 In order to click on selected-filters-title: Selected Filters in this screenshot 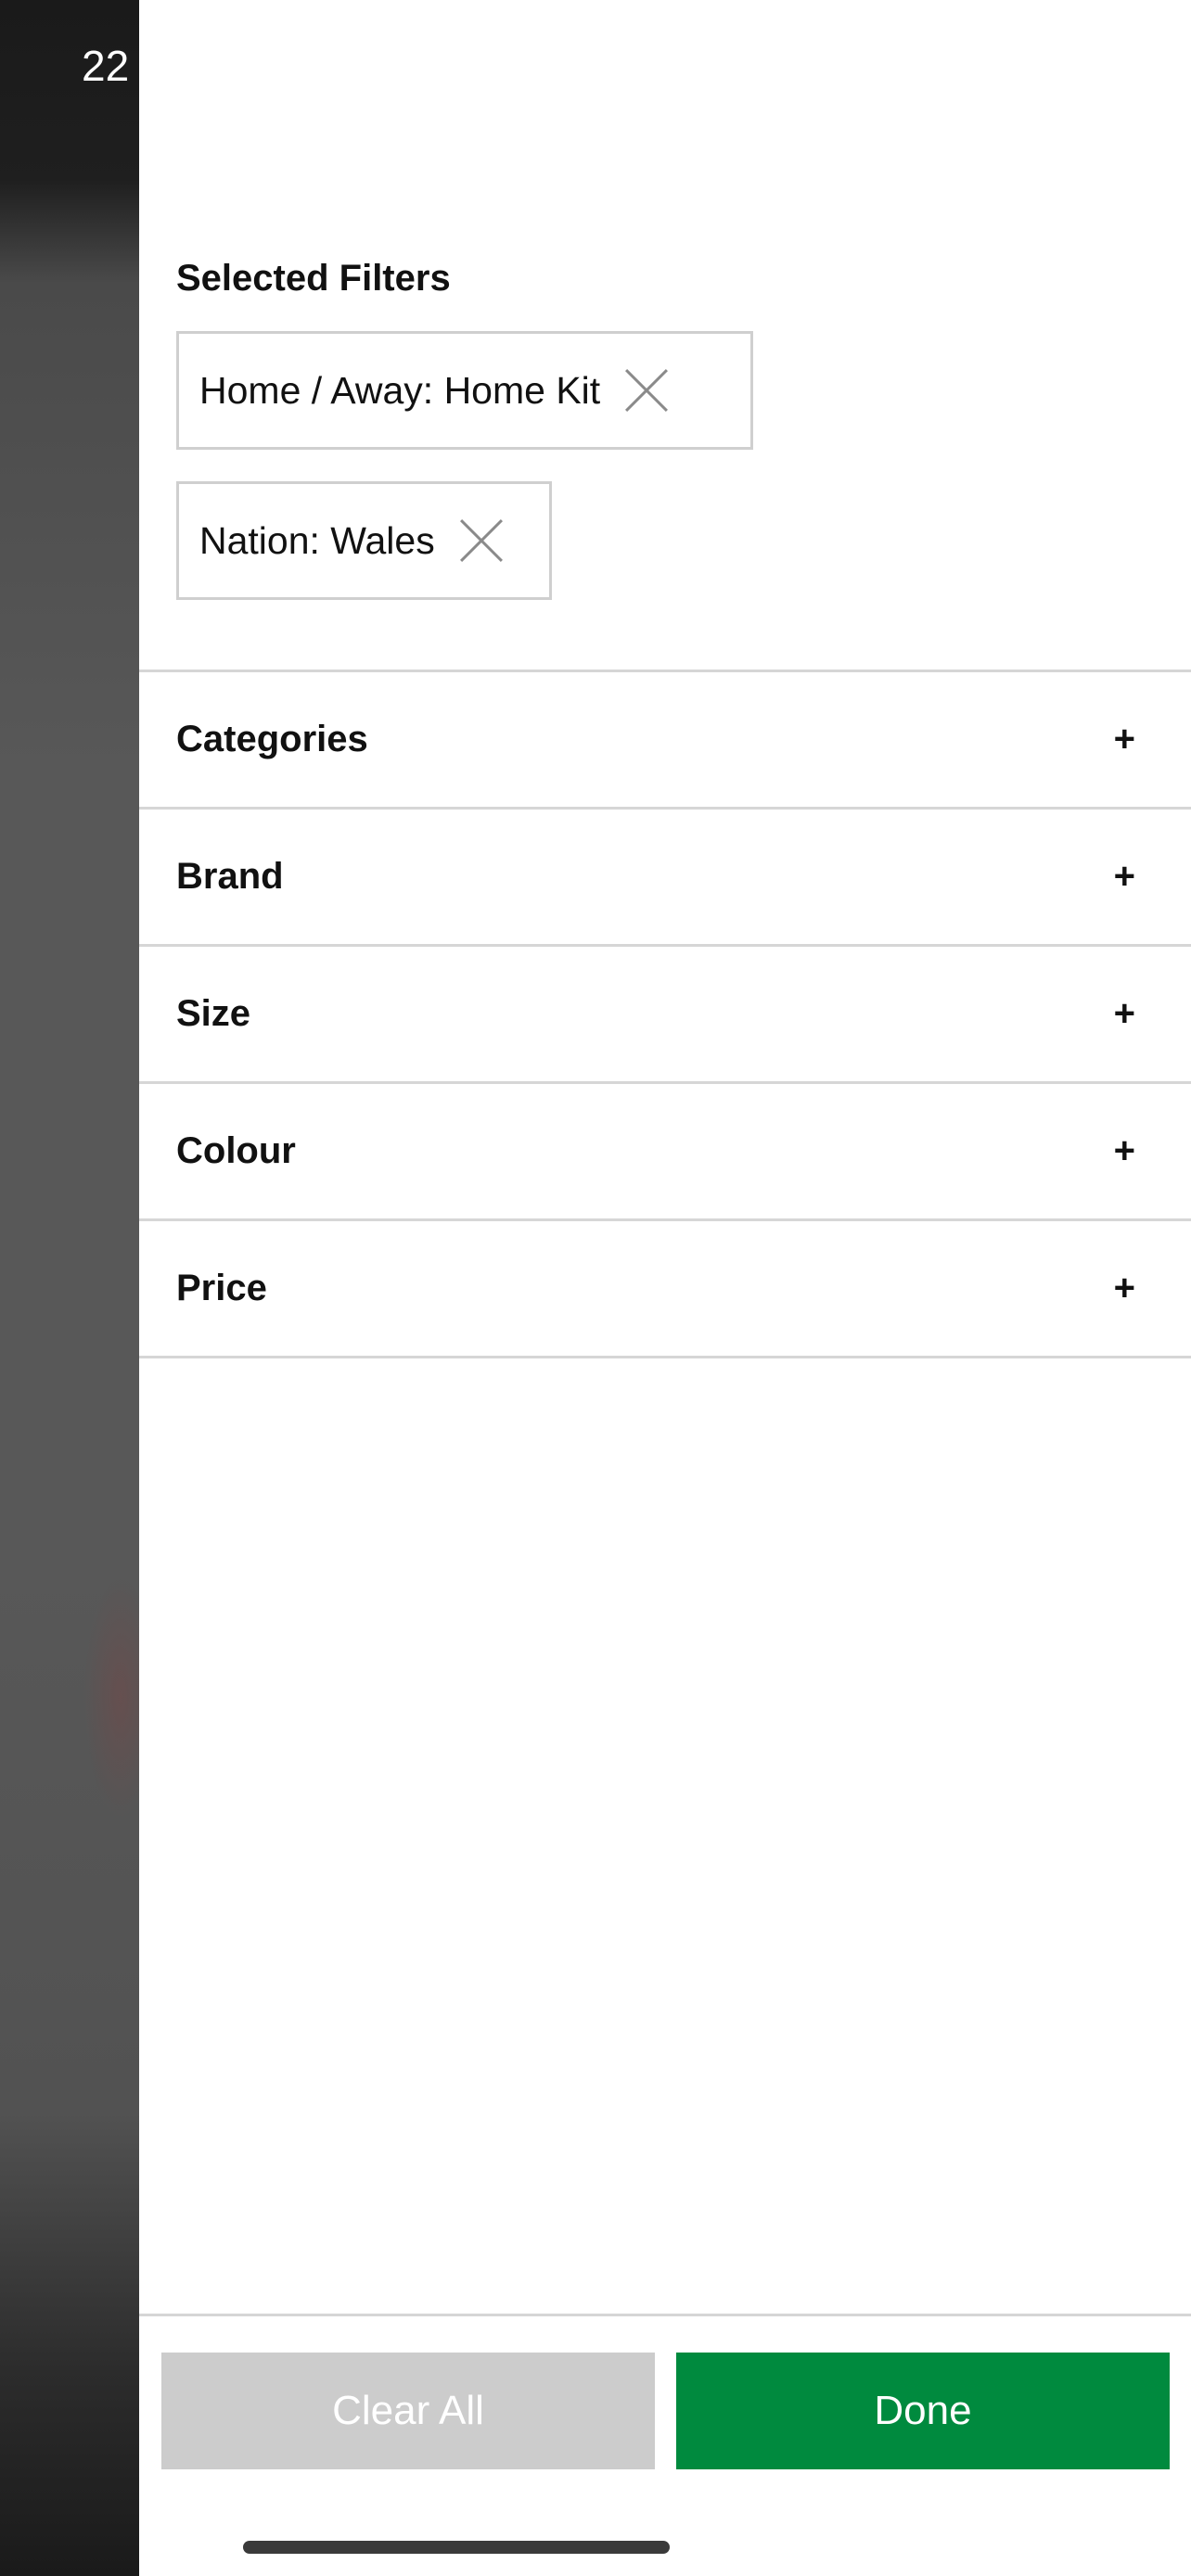, I will do `click(313, 278)`.